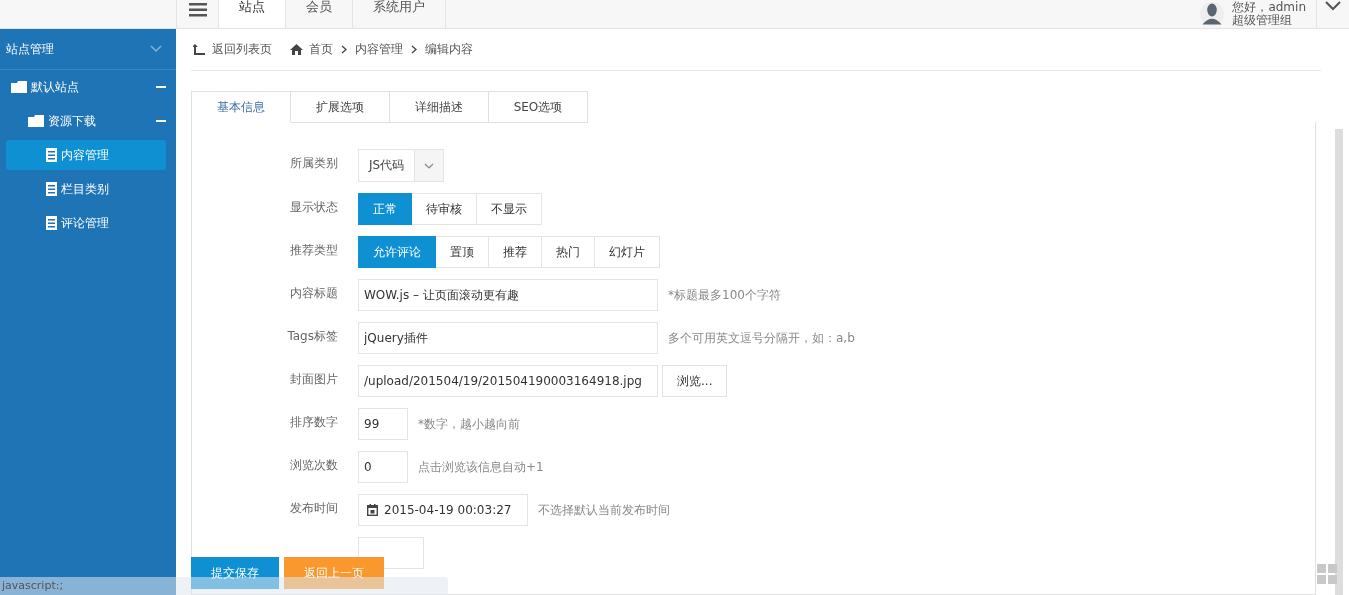 This screenshot has width=1349, height=595. What do you see at coordinates (444, 209) in the screenshot?
I see `option-button: 待审核` at bounding box center [444, 209].